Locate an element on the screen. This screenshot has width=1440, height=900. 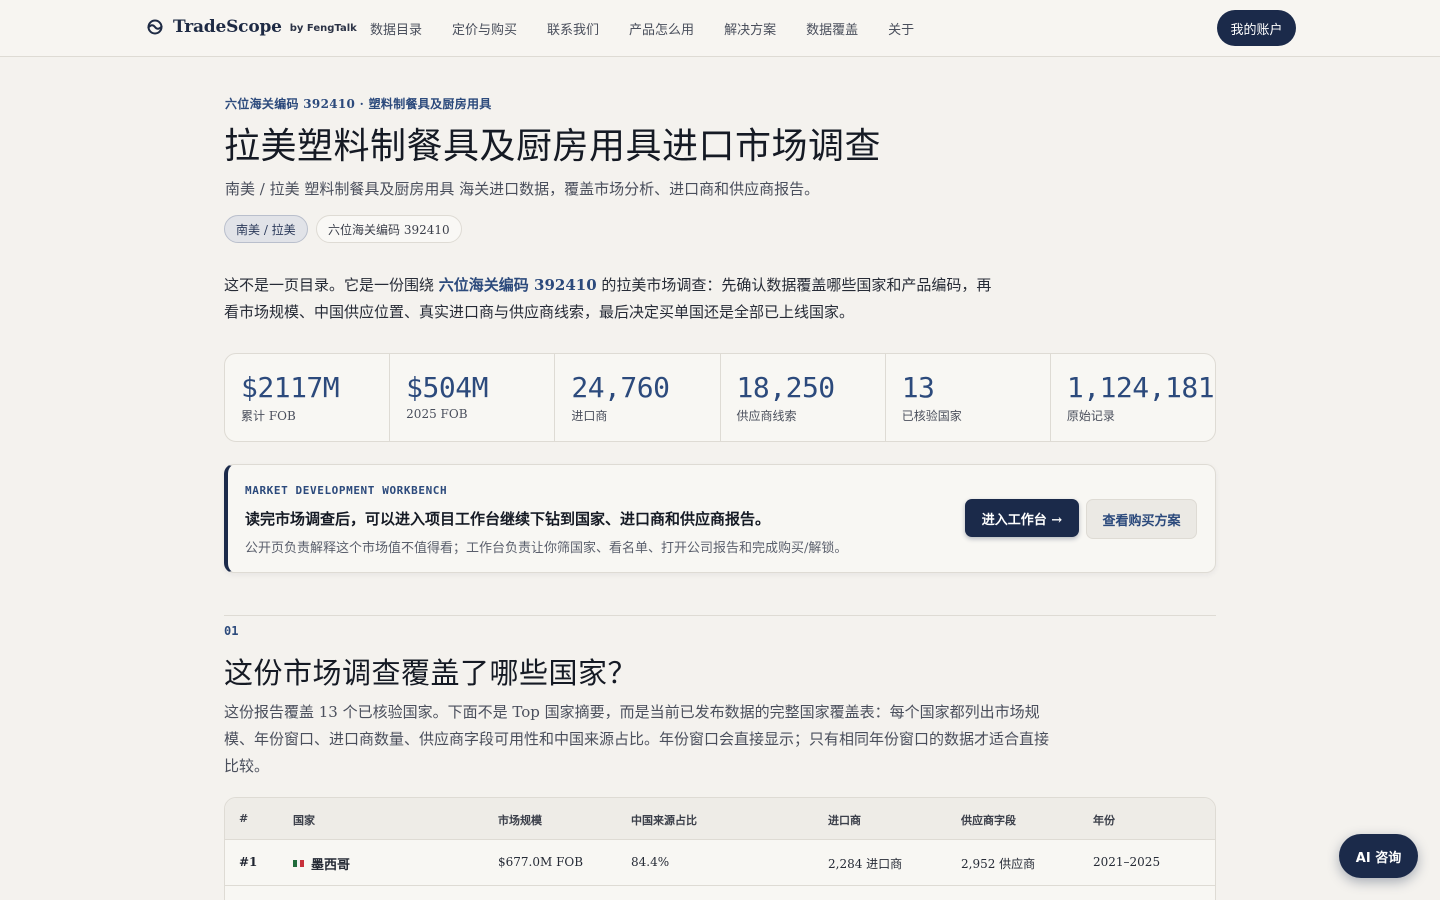
stat-supplier-leads: 18,250 供应商线索 is located at coordinates (803, 397).